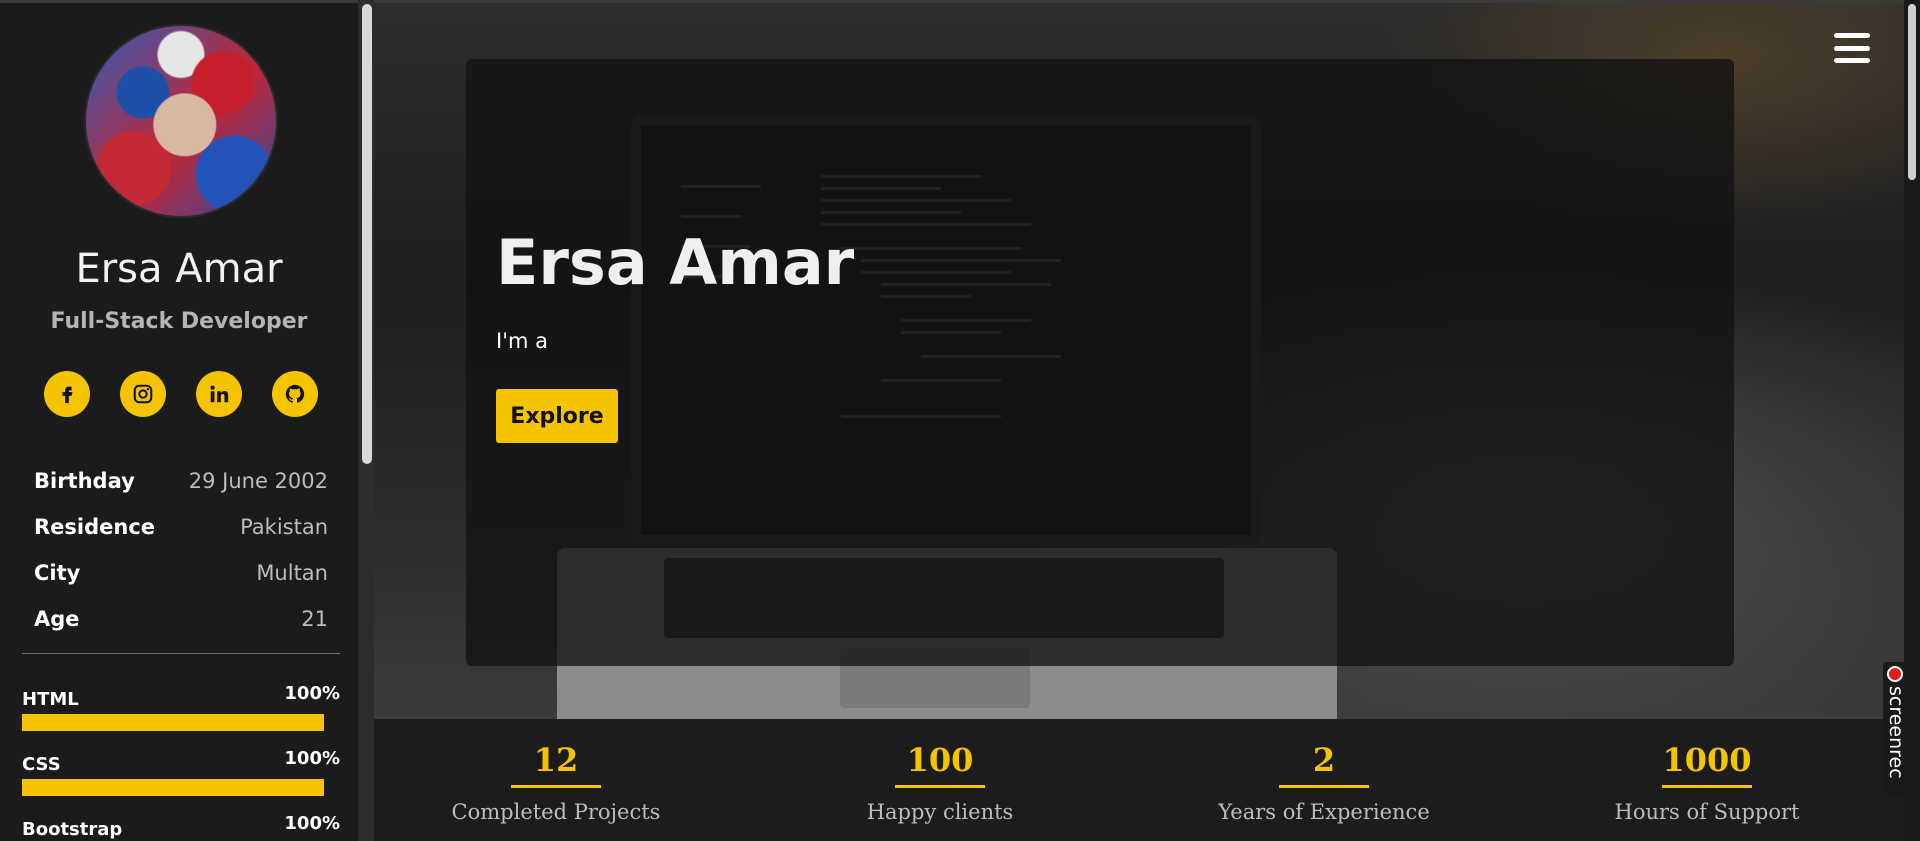  I want to click on counter-projects: 12 Completed Projects, so click(556, 782).